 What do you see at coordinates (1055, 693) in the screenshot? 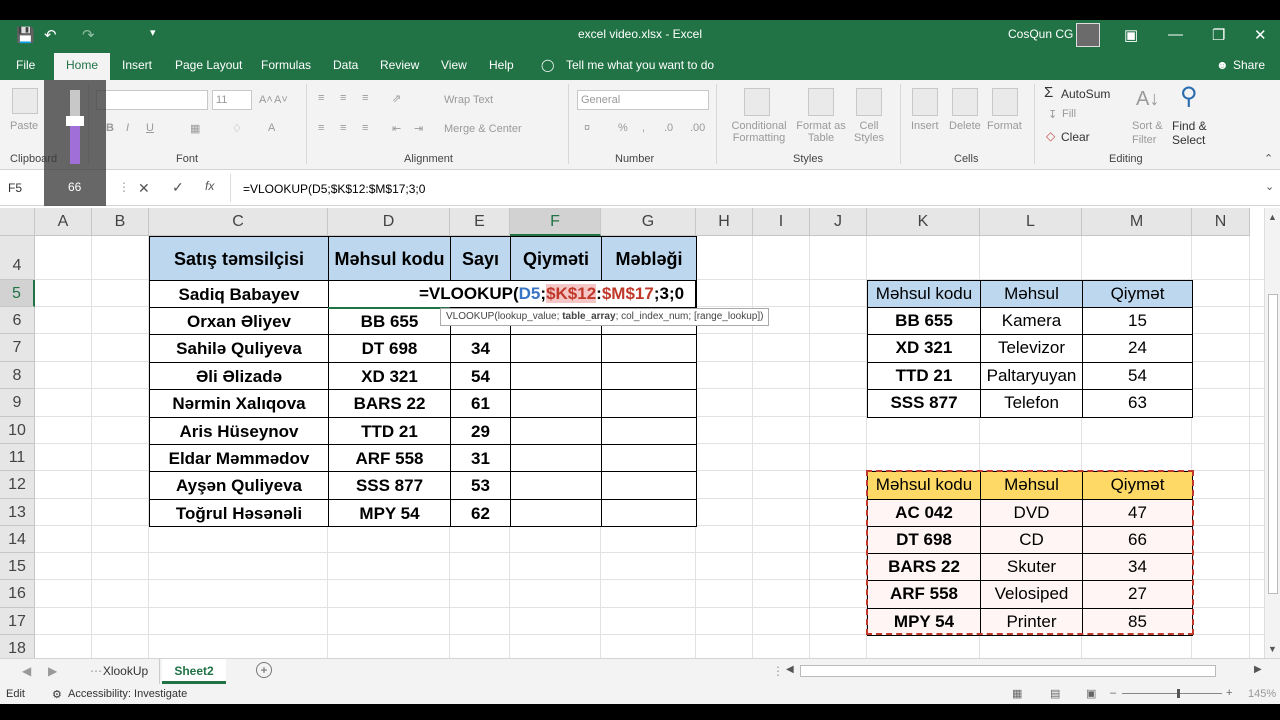
I see `page-layout-view-icon: ▤` at bounding box center [1055, 693].